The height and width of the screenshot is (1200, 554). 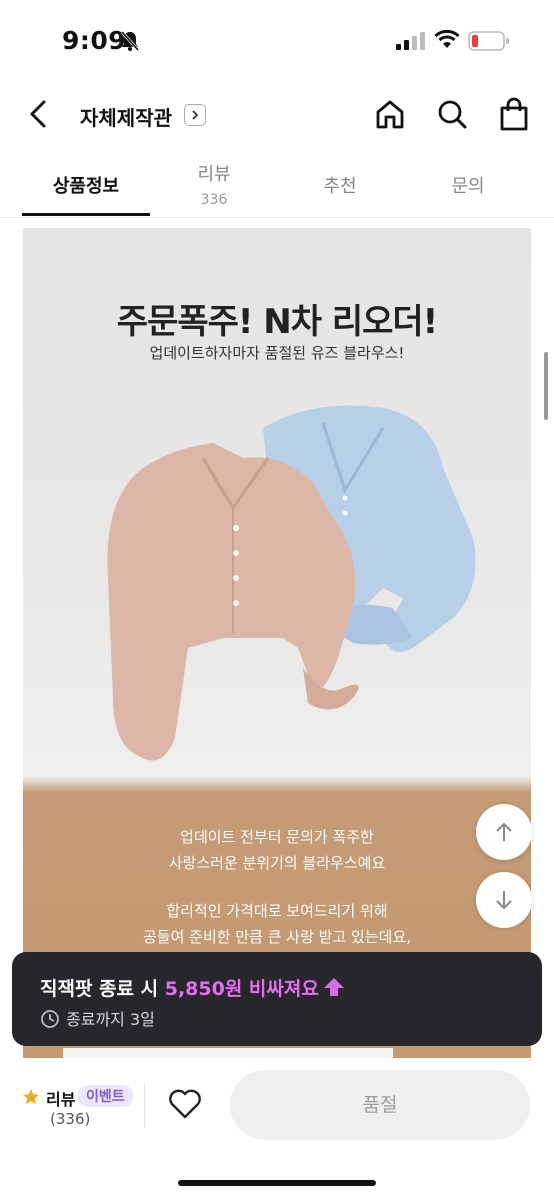 I want to click on shopping-bag-icon, so click(x=514, y=114).